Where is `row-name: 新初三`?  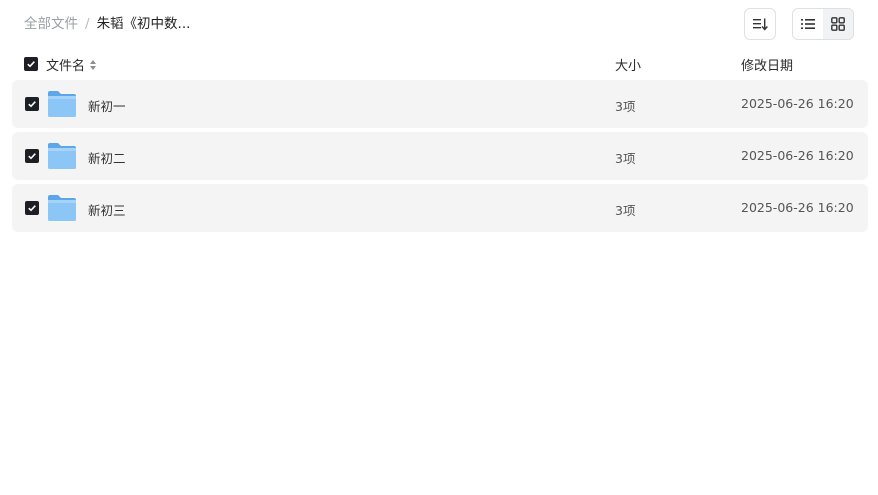 row-name: 新初三 is located at coordinates (107, 209).